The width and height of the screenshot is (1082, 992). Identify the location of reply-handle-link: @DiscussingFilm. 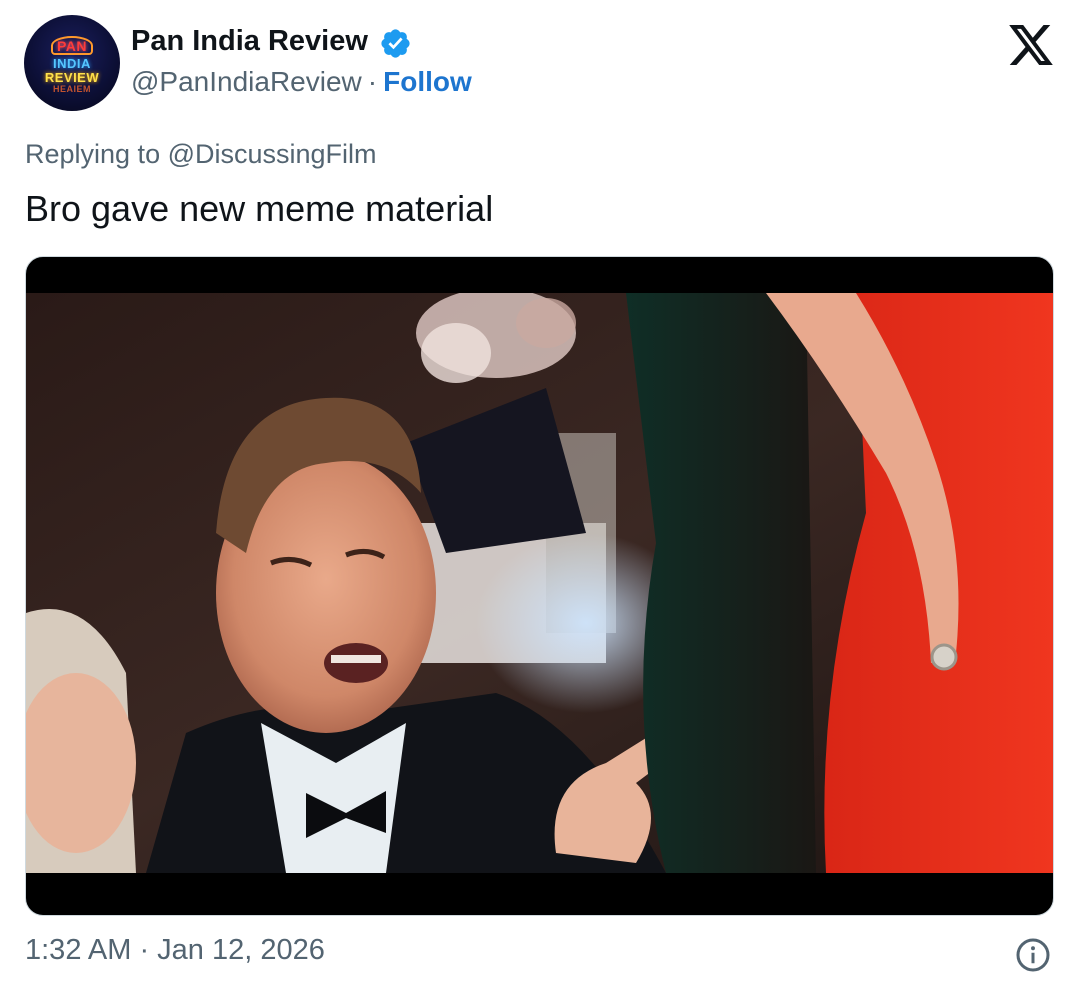
(272, 154).